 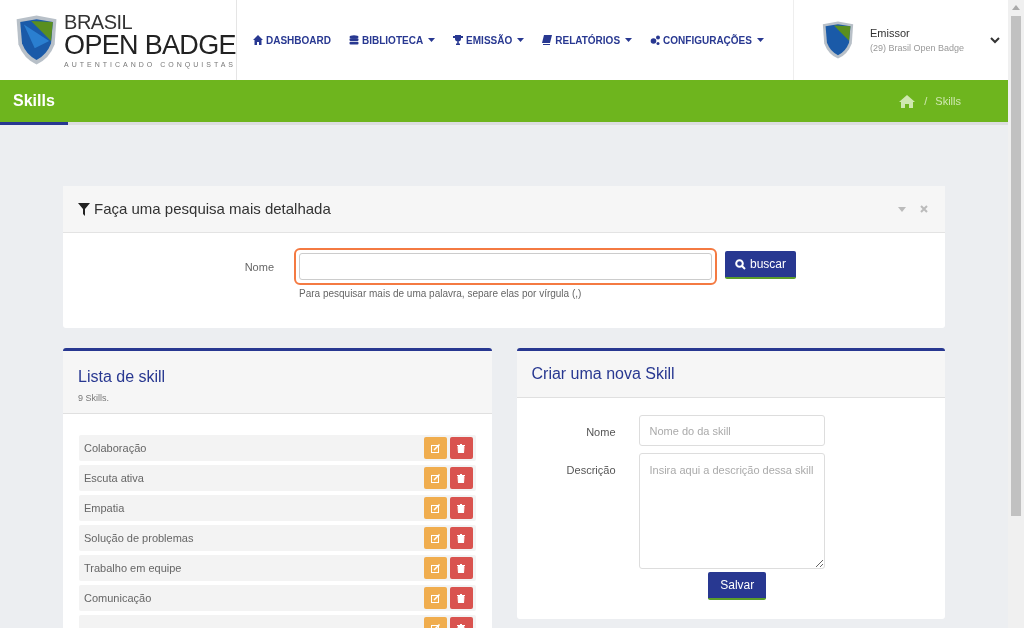 What do you see at coordinates (115, 448) in the screenshot?
I see `skill-name: Colaboração` at bounding box center [115, 448].